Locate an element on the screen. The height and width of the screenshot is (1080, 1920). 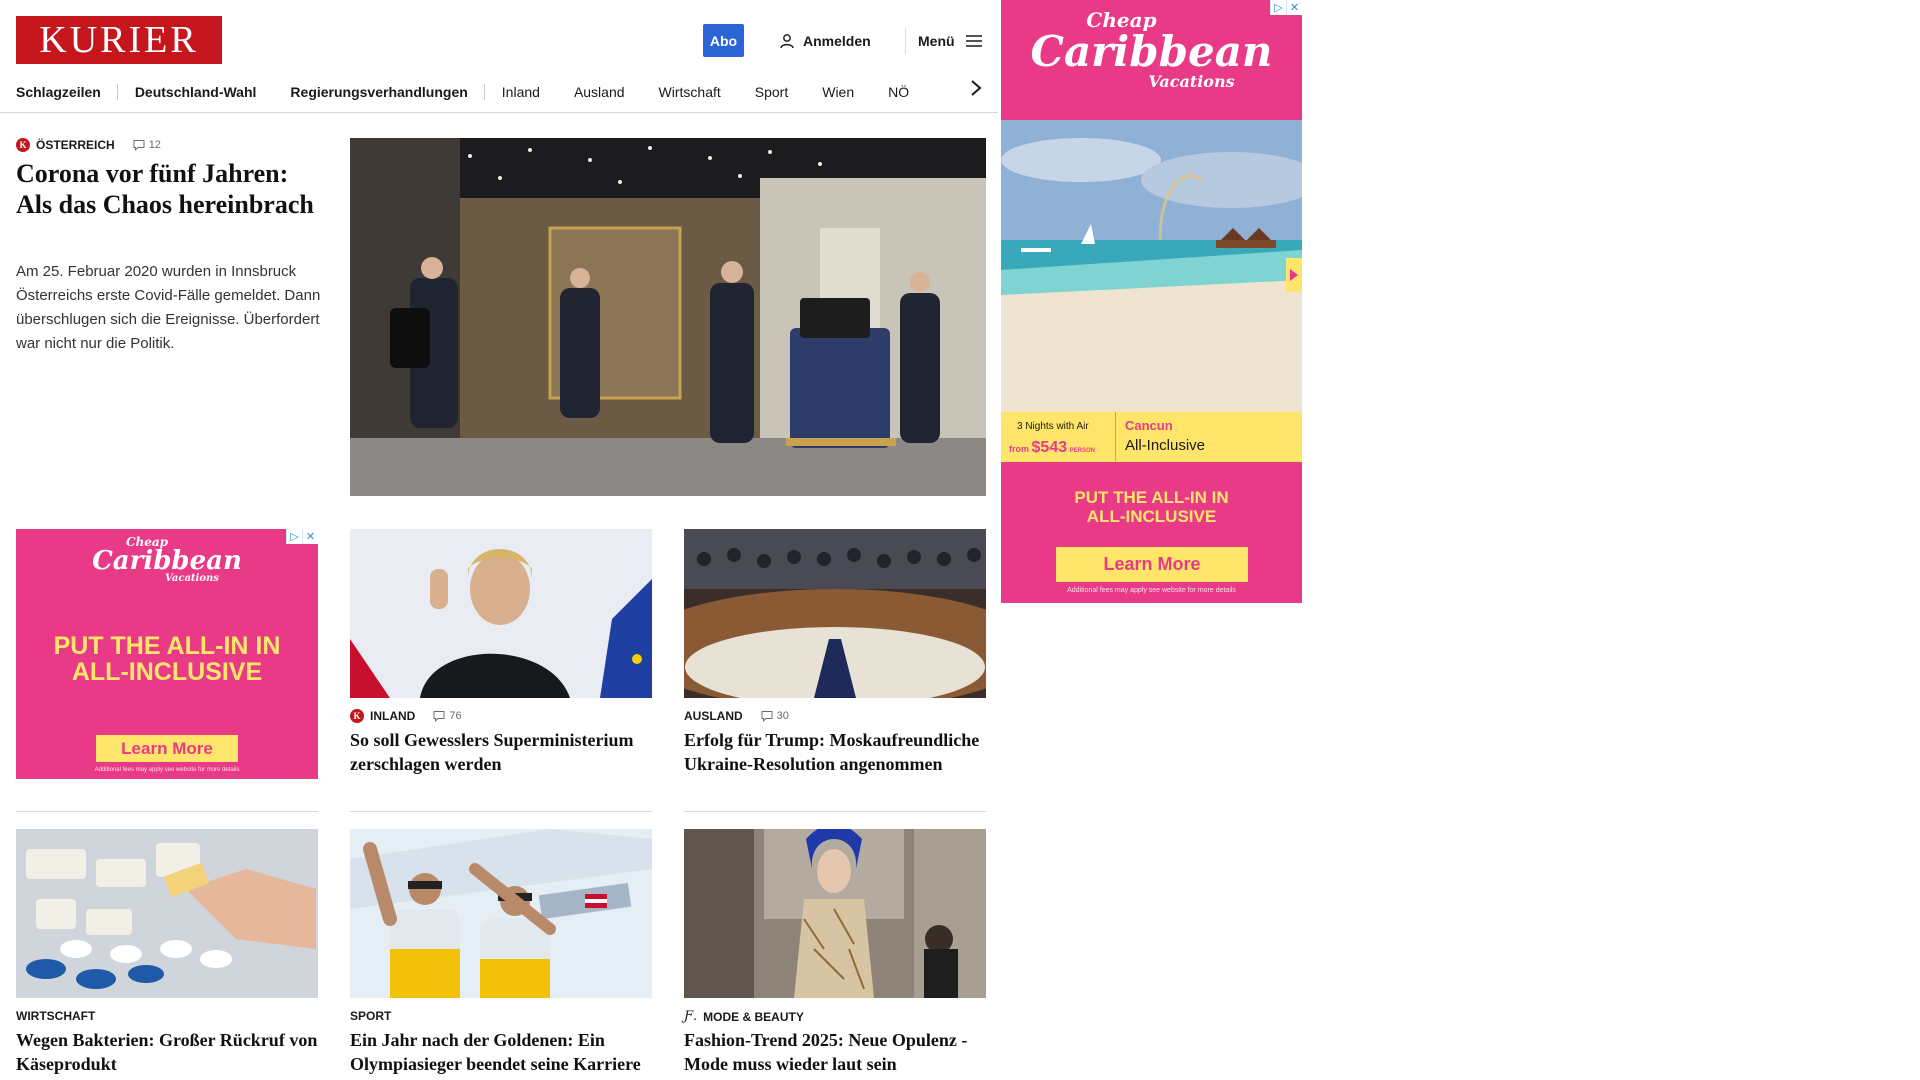
sailing-athletes-photo is located at coordinates (501, 913).